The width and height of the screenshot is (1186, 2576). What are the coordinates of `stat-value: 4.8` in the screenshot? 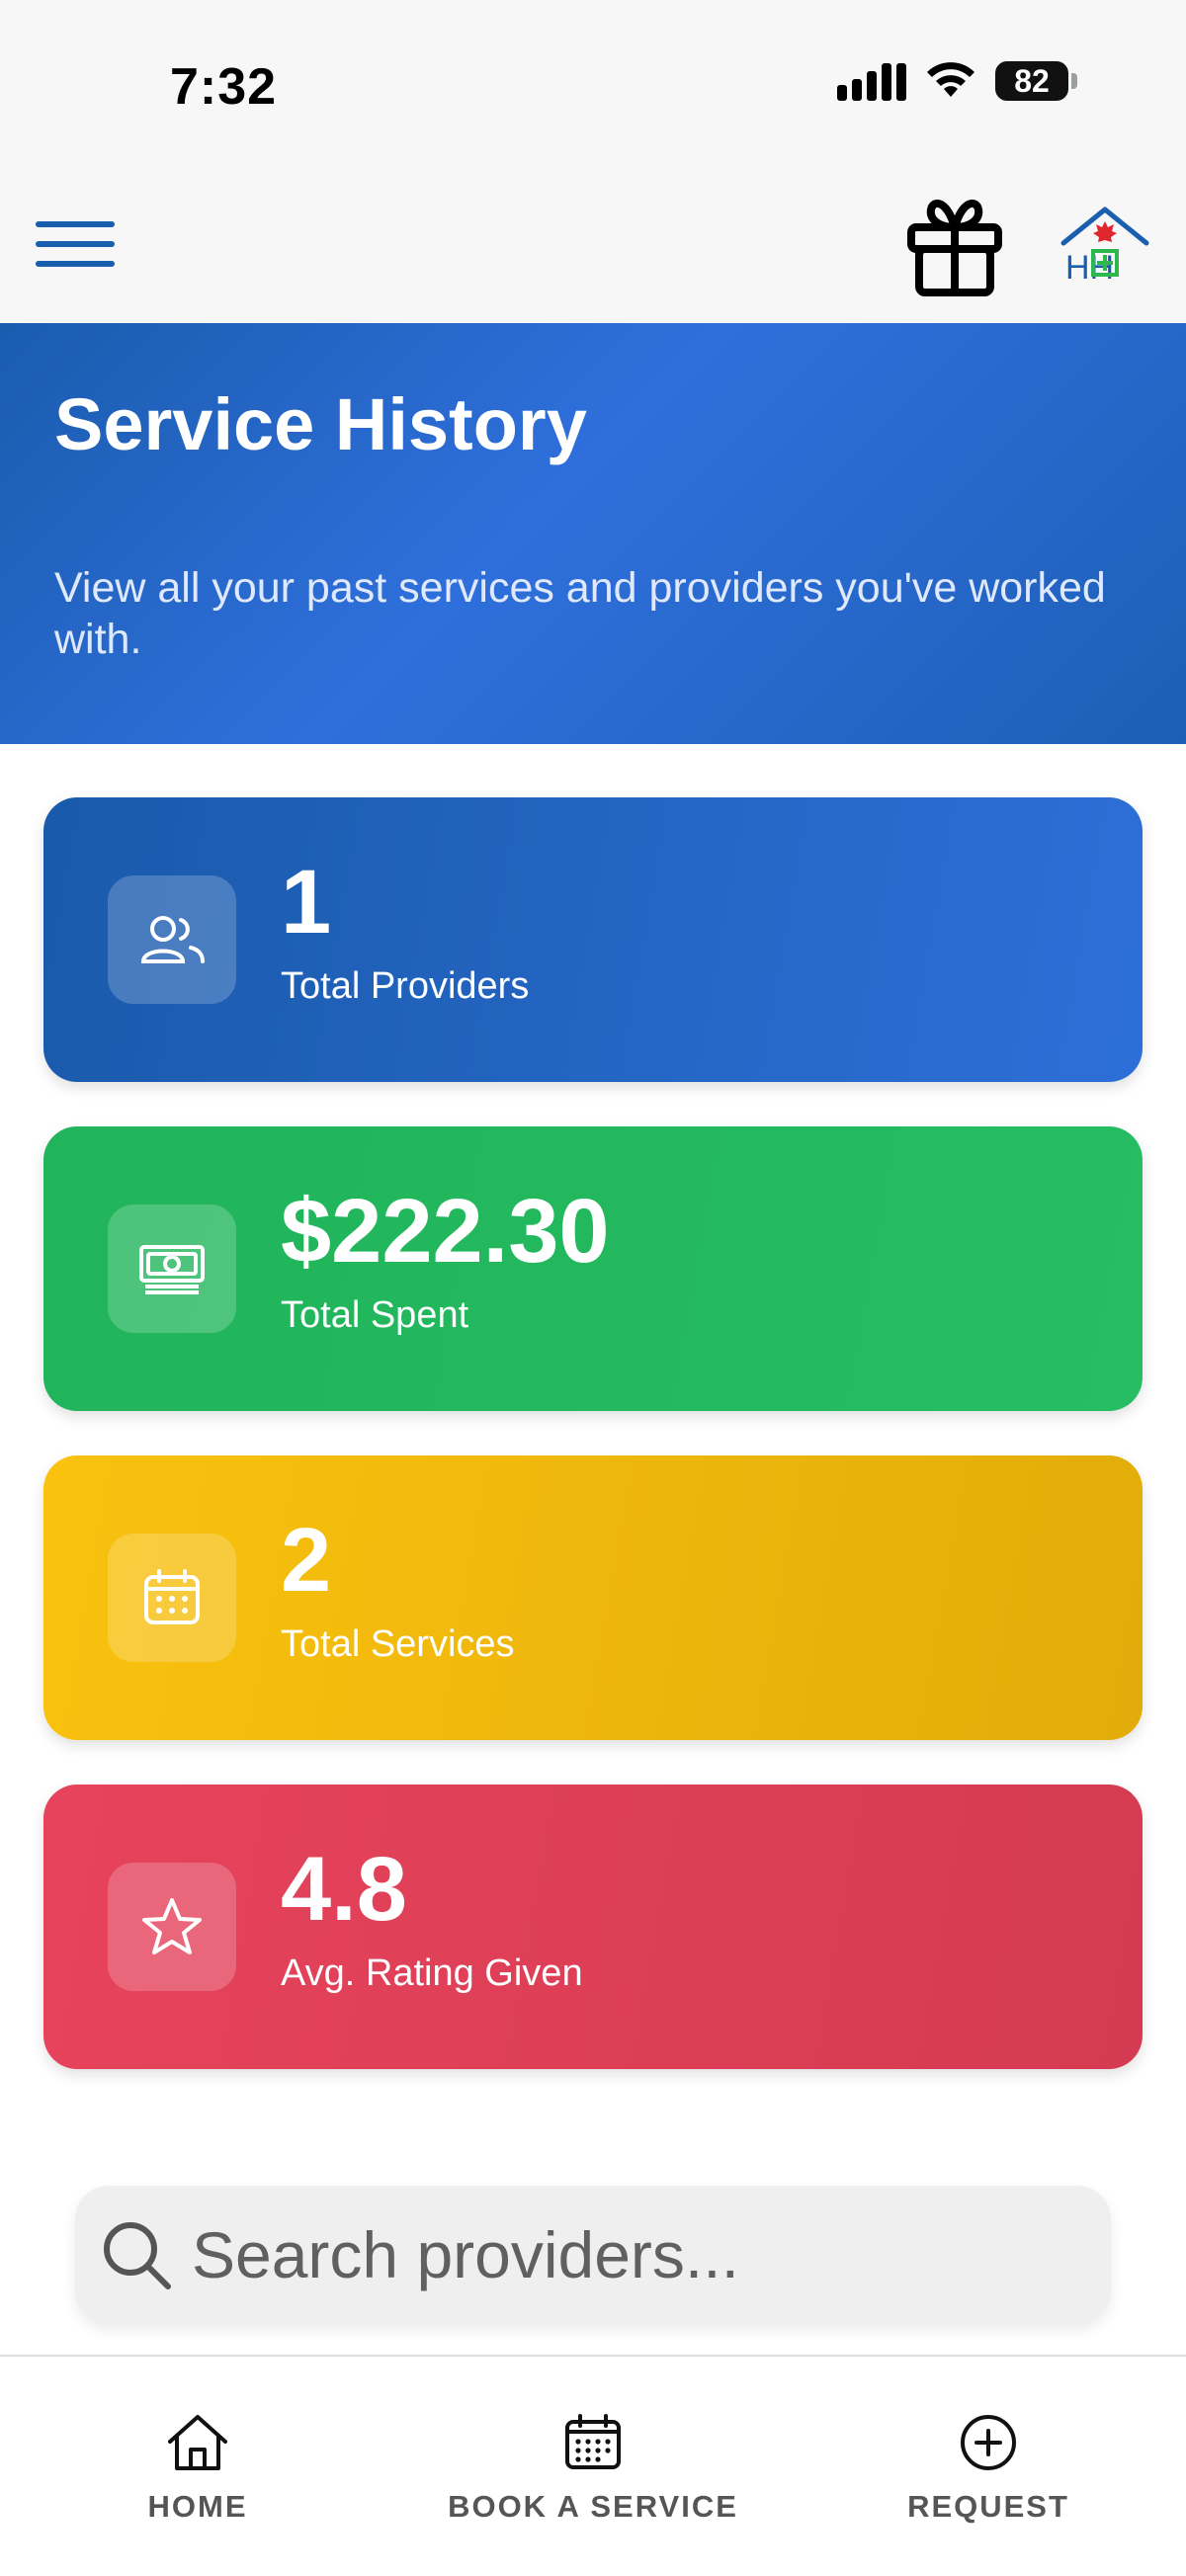 It's located at (344, 1889).